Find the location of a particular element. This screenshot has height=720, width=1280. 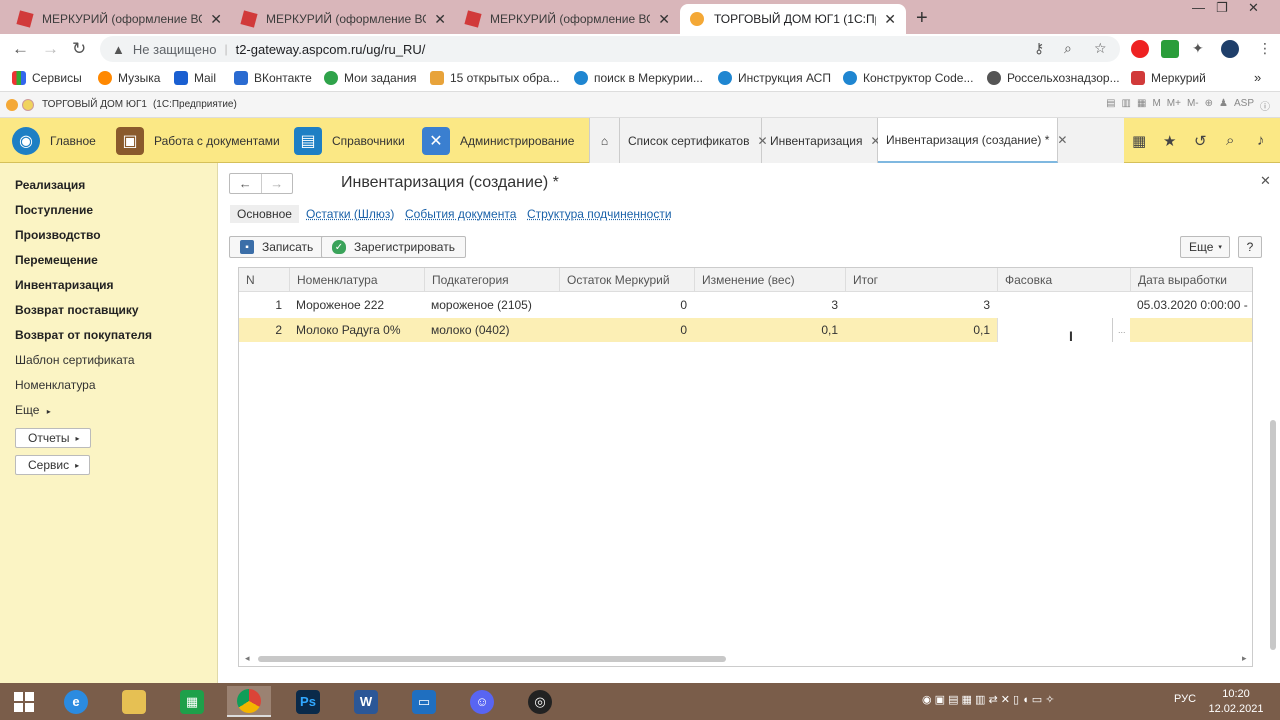

new-tab-icon: + is located at coordinates (922, 18).